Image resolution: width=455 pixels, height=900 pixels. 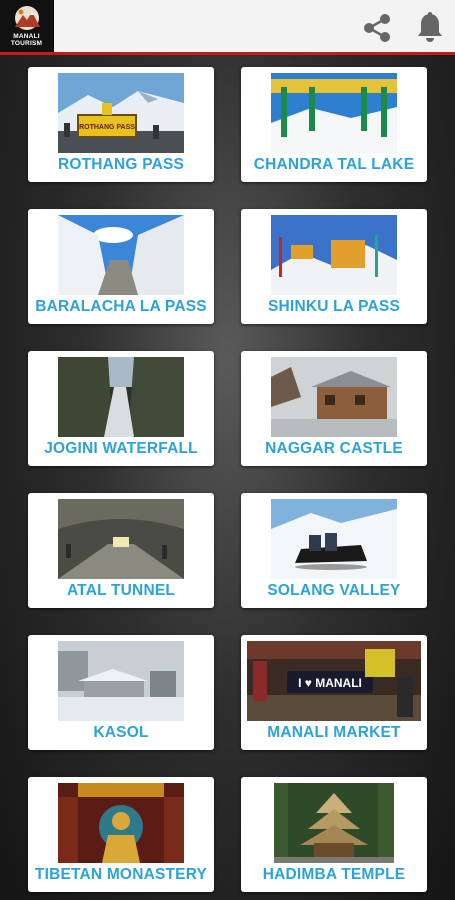 I want to click on place-card-naggar-castle: NAGGAR CASTLE, so click(x=334, y=408).